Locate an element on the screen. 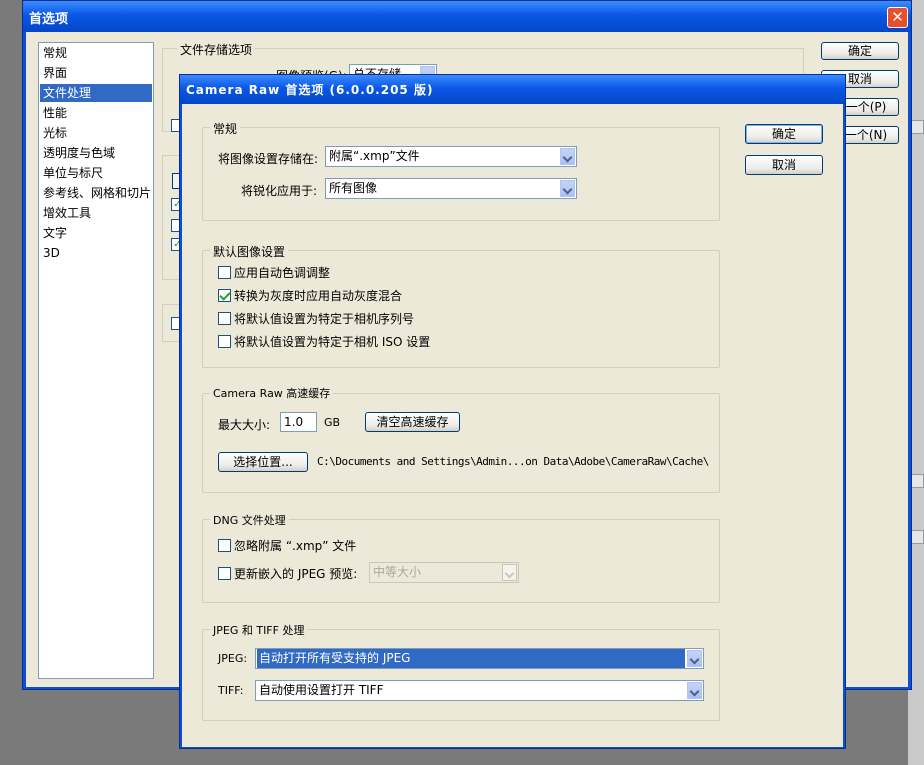  tiff-label: TIFF: is located at coordinates (231, 690).